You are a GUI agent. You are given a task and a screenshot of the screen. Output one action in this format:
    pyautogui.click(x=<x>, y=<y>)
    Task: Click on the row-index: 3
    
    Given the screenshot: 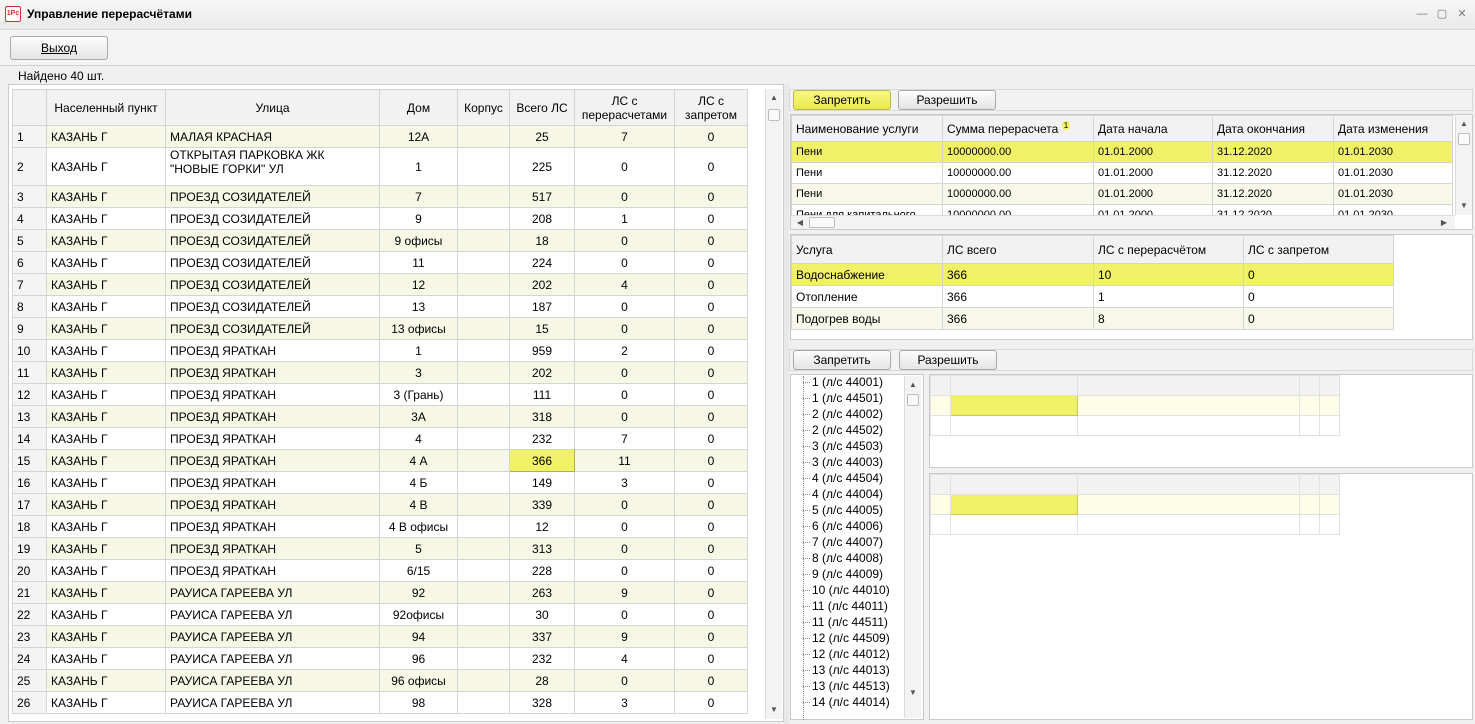 What is the action you would take?
    pyautogui.click(x=29, y=196)
    